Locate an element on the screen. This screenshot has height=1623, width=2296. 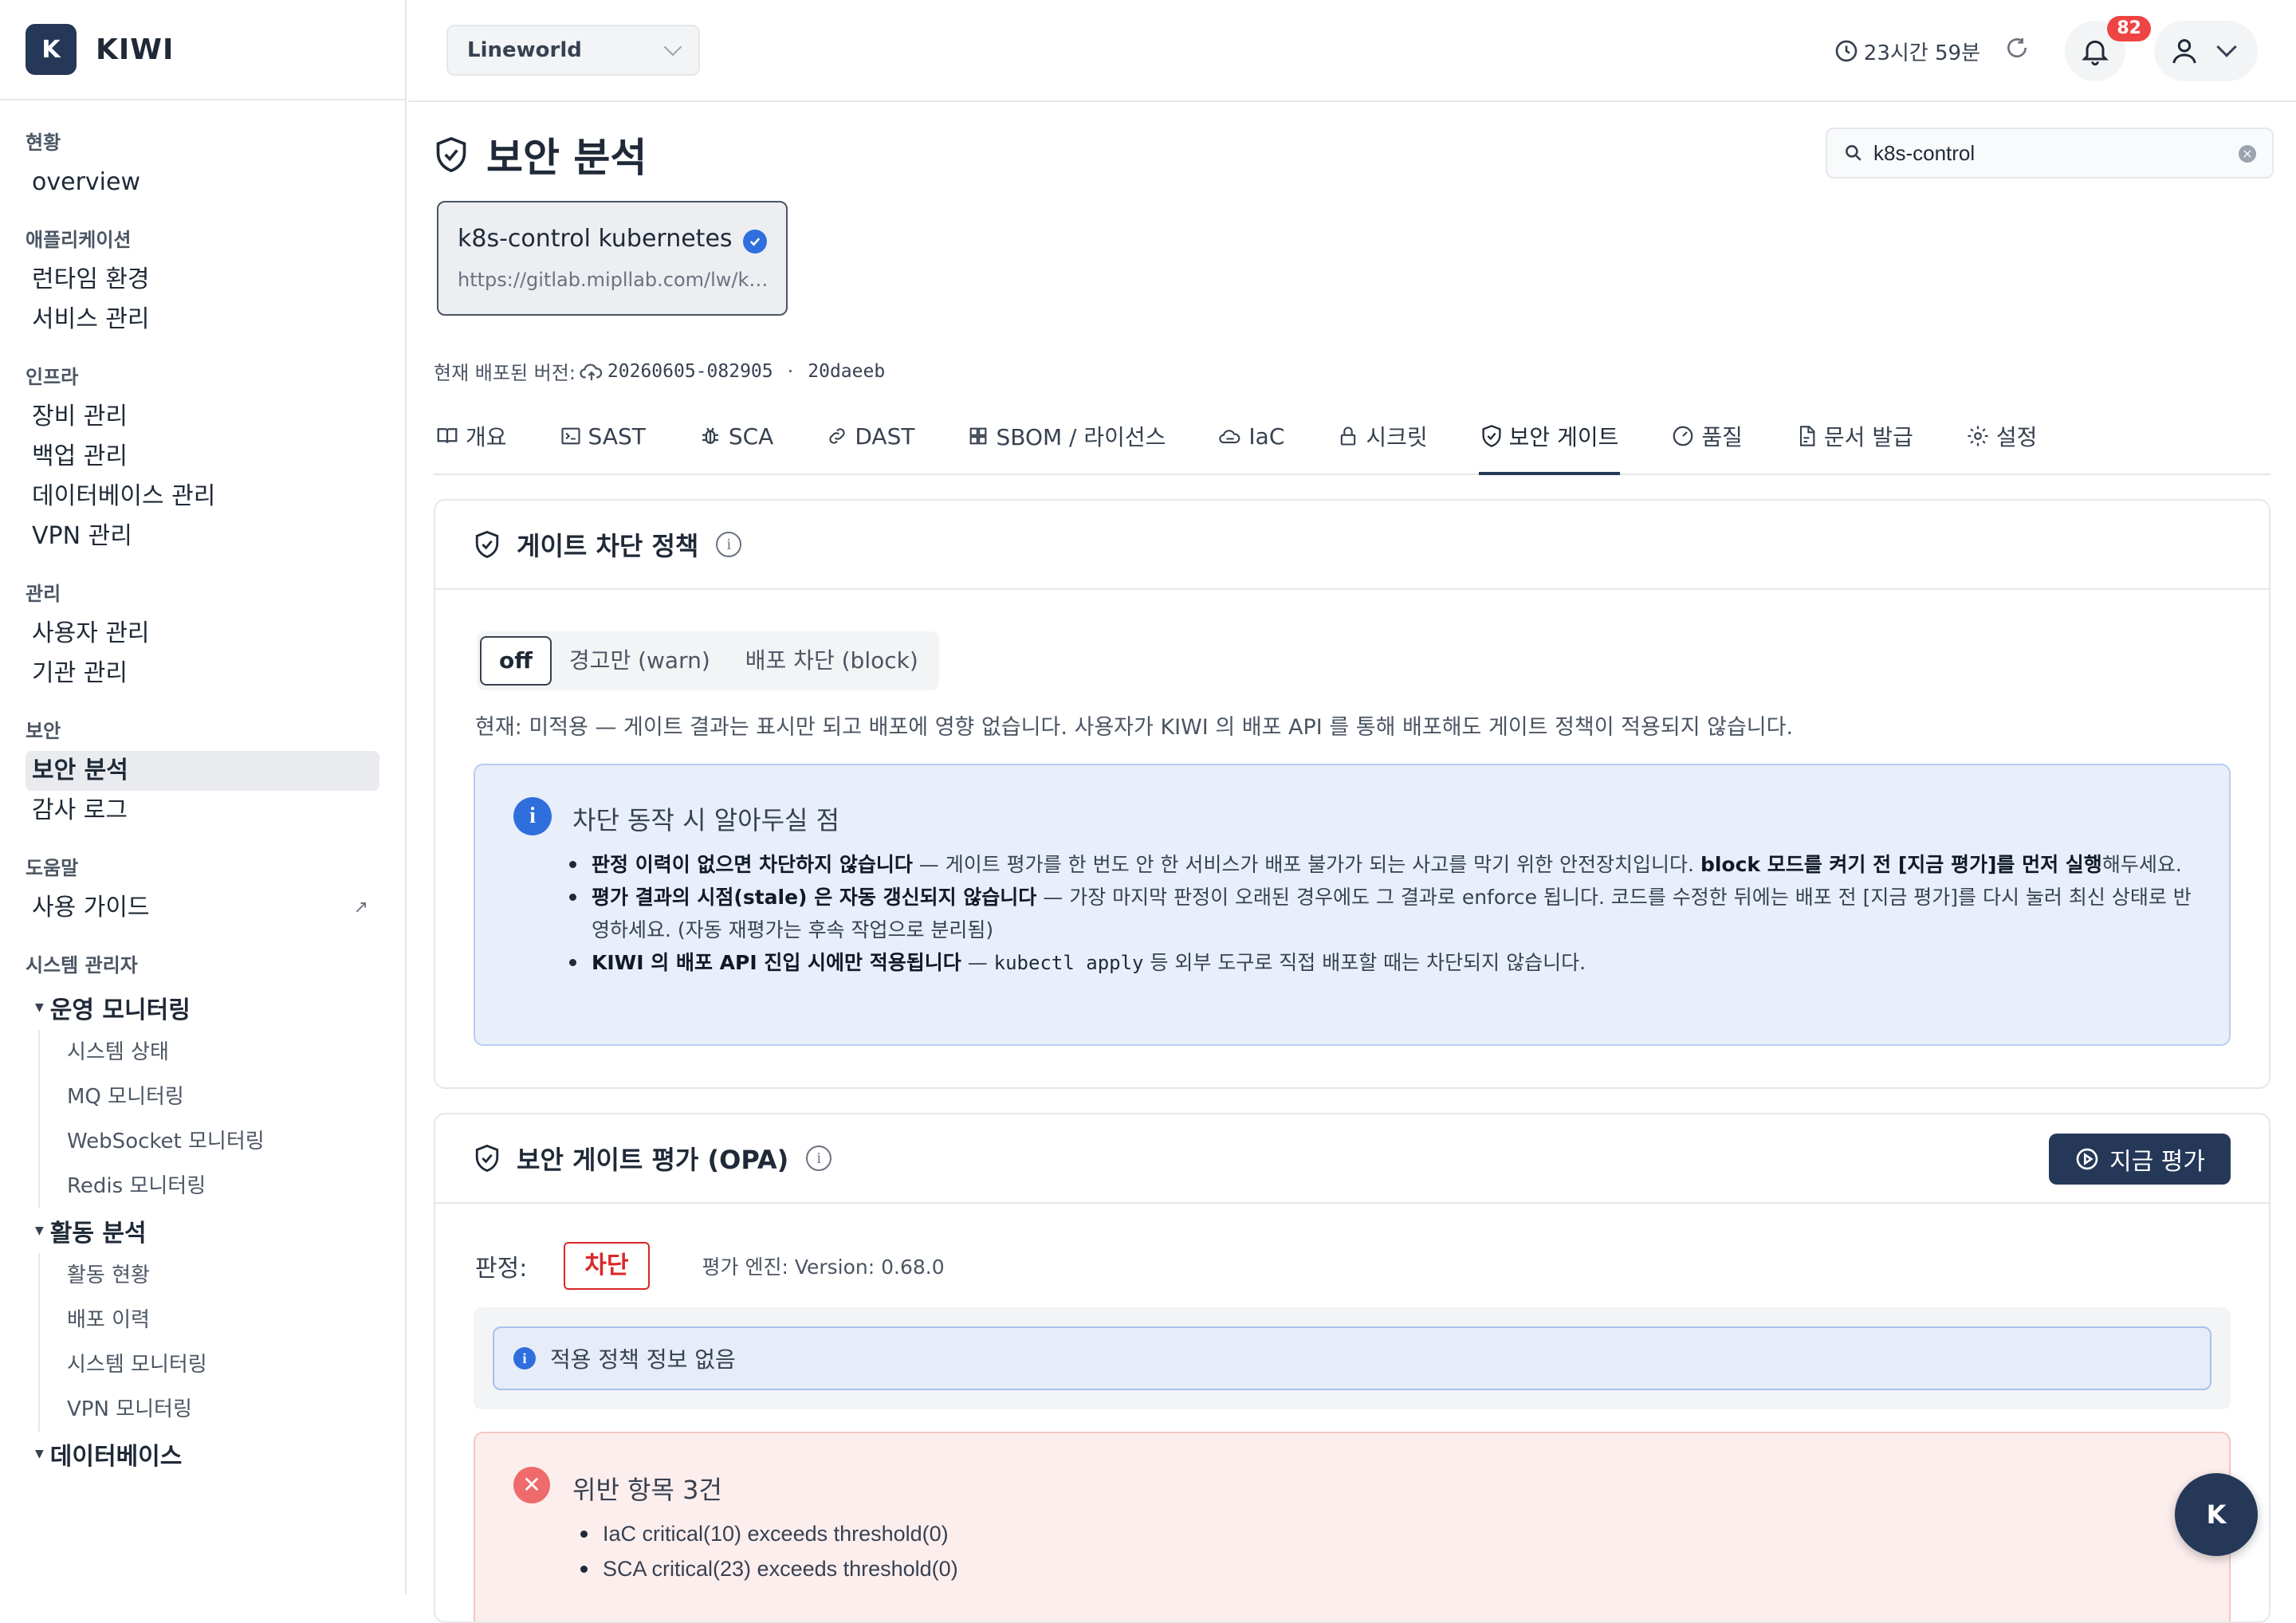
terminal-icon is located at coordinates (570, 436).